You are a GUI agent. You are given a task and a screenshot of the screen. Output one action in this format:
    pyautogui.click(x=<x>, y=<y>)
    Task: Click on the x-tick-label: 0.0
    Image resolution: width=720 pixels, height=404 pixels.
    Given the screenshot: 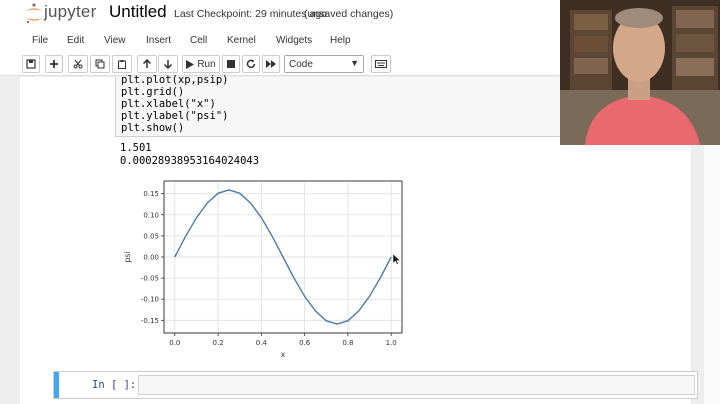 What is the action you would take?
    pyautogui.click(x=174, y=343)
    